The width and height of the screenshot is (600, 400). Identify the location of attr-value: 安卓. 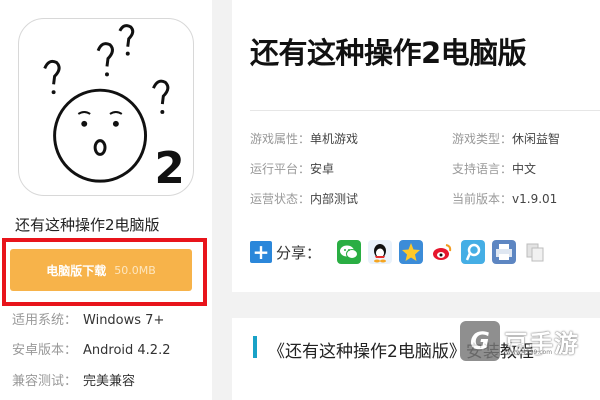
(322, 169).